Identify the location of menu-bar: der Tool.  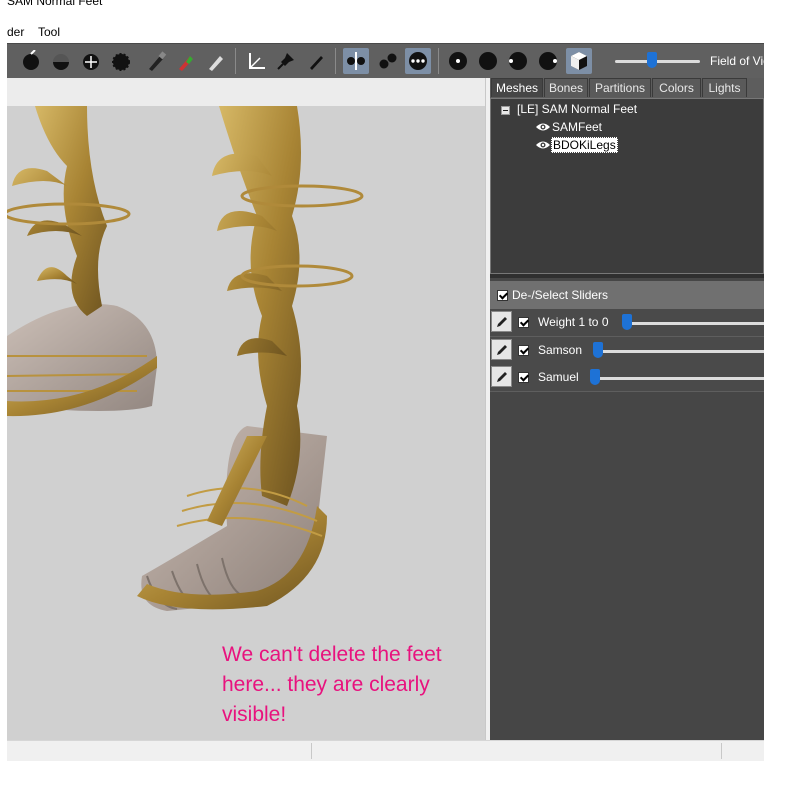
(395, 32).